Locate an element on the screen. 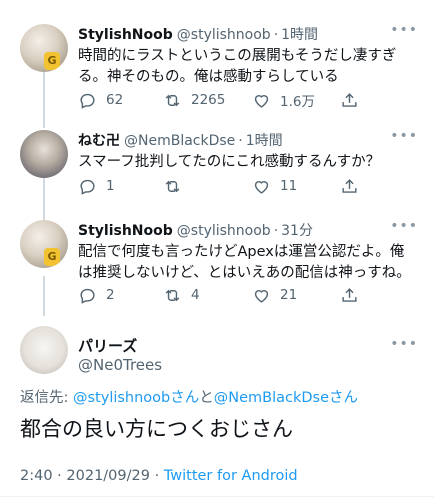 The image size is (434, 500). reply-button: 1 is located at coordinates (96, 186).